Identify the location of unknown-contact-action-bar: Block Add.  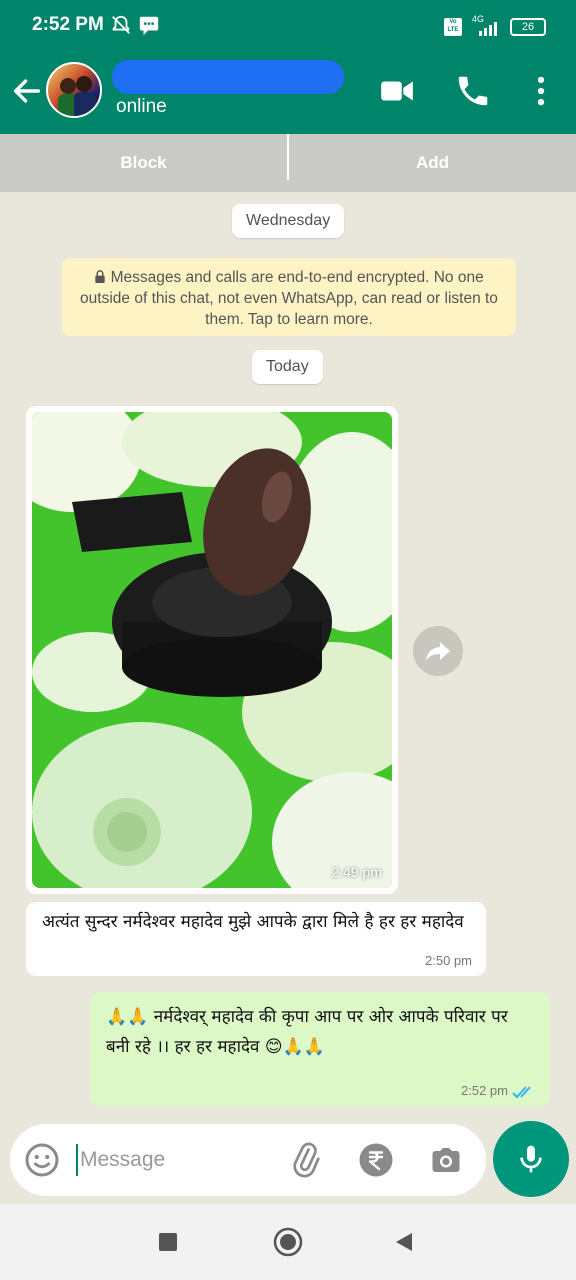
(288, 163).